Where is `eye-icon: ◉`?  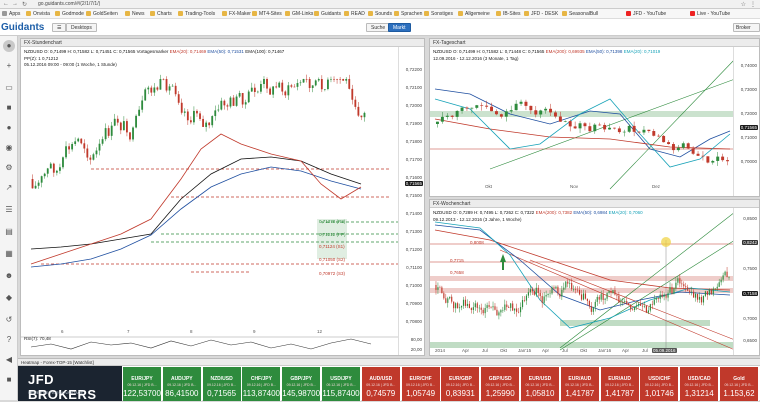 eye-icon: ◉ is located at coordinates (9, 148).